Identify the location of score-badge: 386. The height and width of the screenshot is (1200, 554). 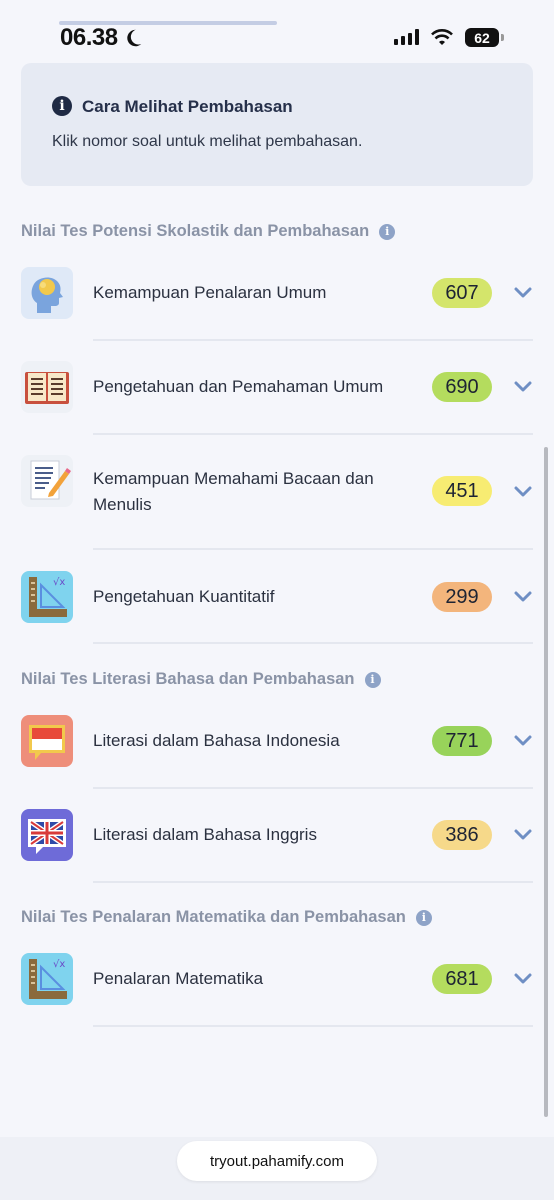
(462, 835).